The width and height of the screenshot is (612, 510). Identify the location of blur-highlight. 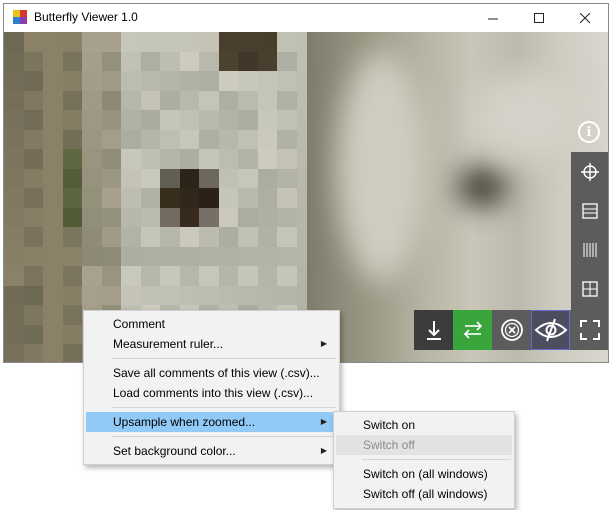
(382, 167).